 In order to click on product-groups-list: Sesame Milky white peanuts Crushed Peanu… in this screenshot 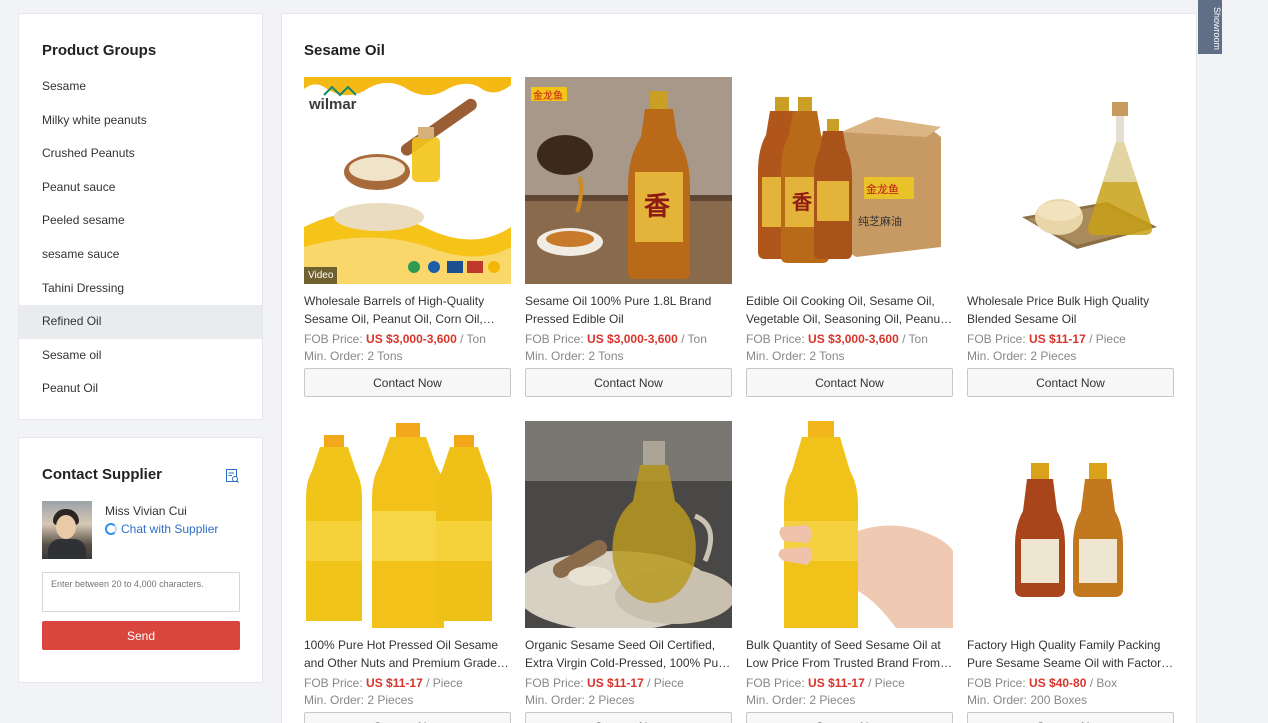, I will do `click(140, 238)`.